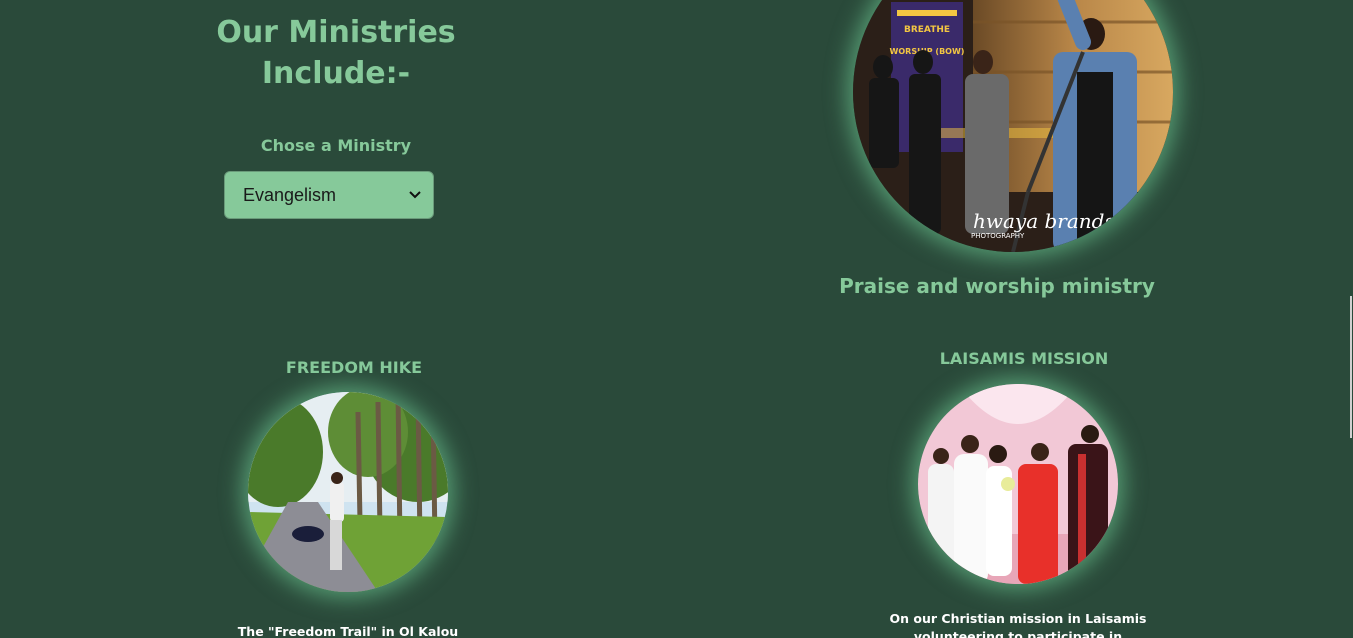 This screenshot has height=638, width=1353. I want to click on hike-photo, so click(348, 492).